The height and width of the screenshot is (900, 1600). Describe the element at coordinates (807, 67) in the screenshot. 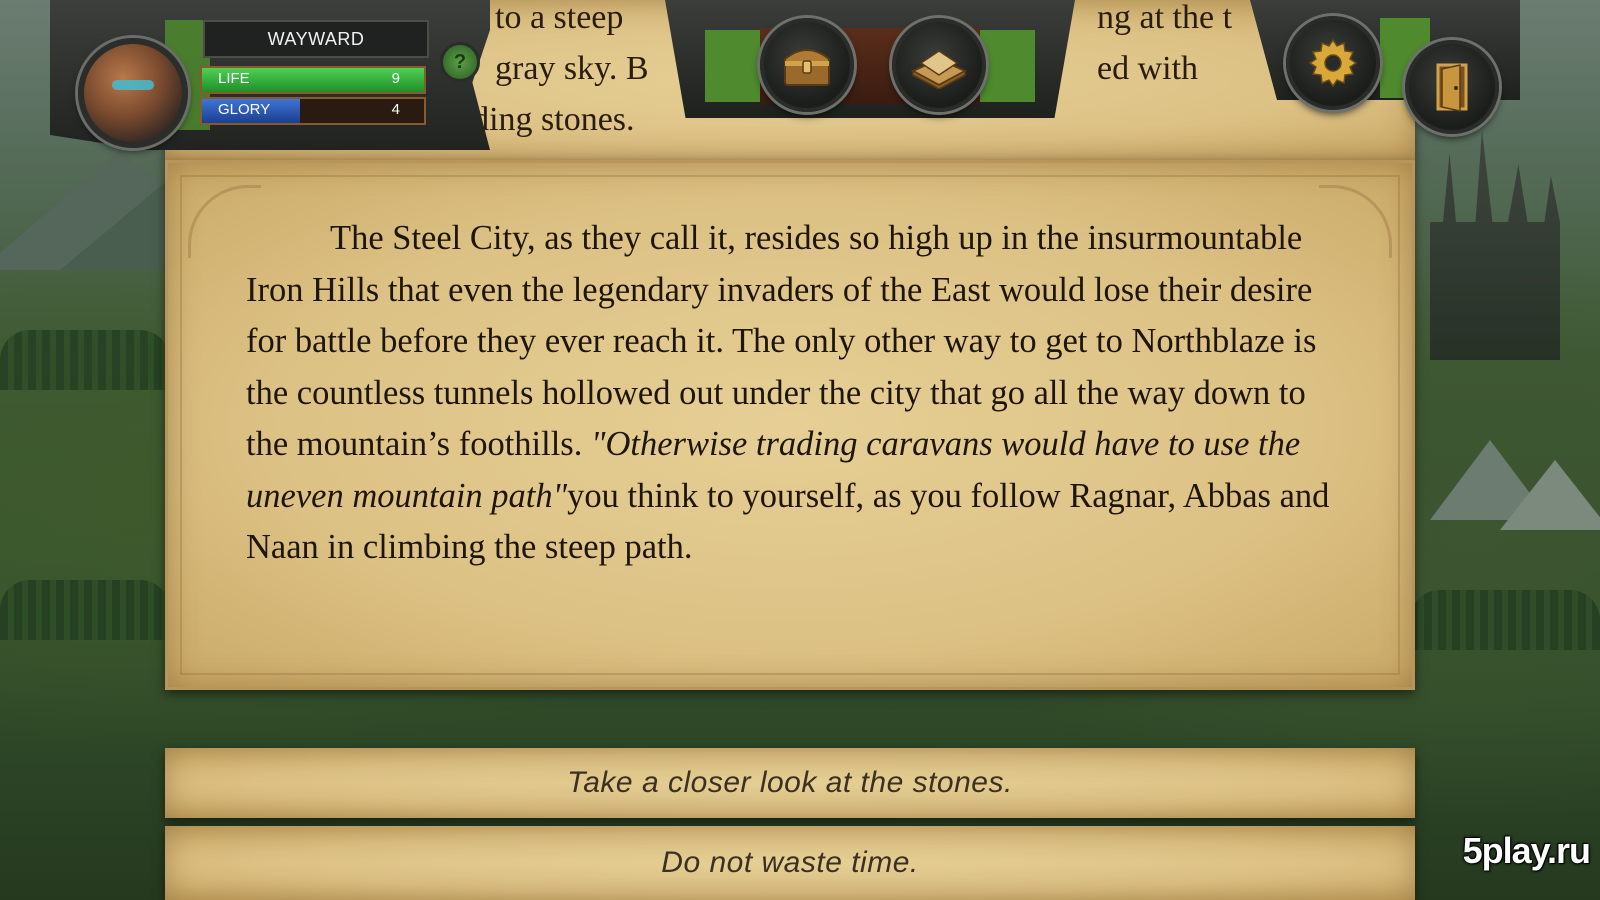

I see `treasure-chest-icon` at that location.